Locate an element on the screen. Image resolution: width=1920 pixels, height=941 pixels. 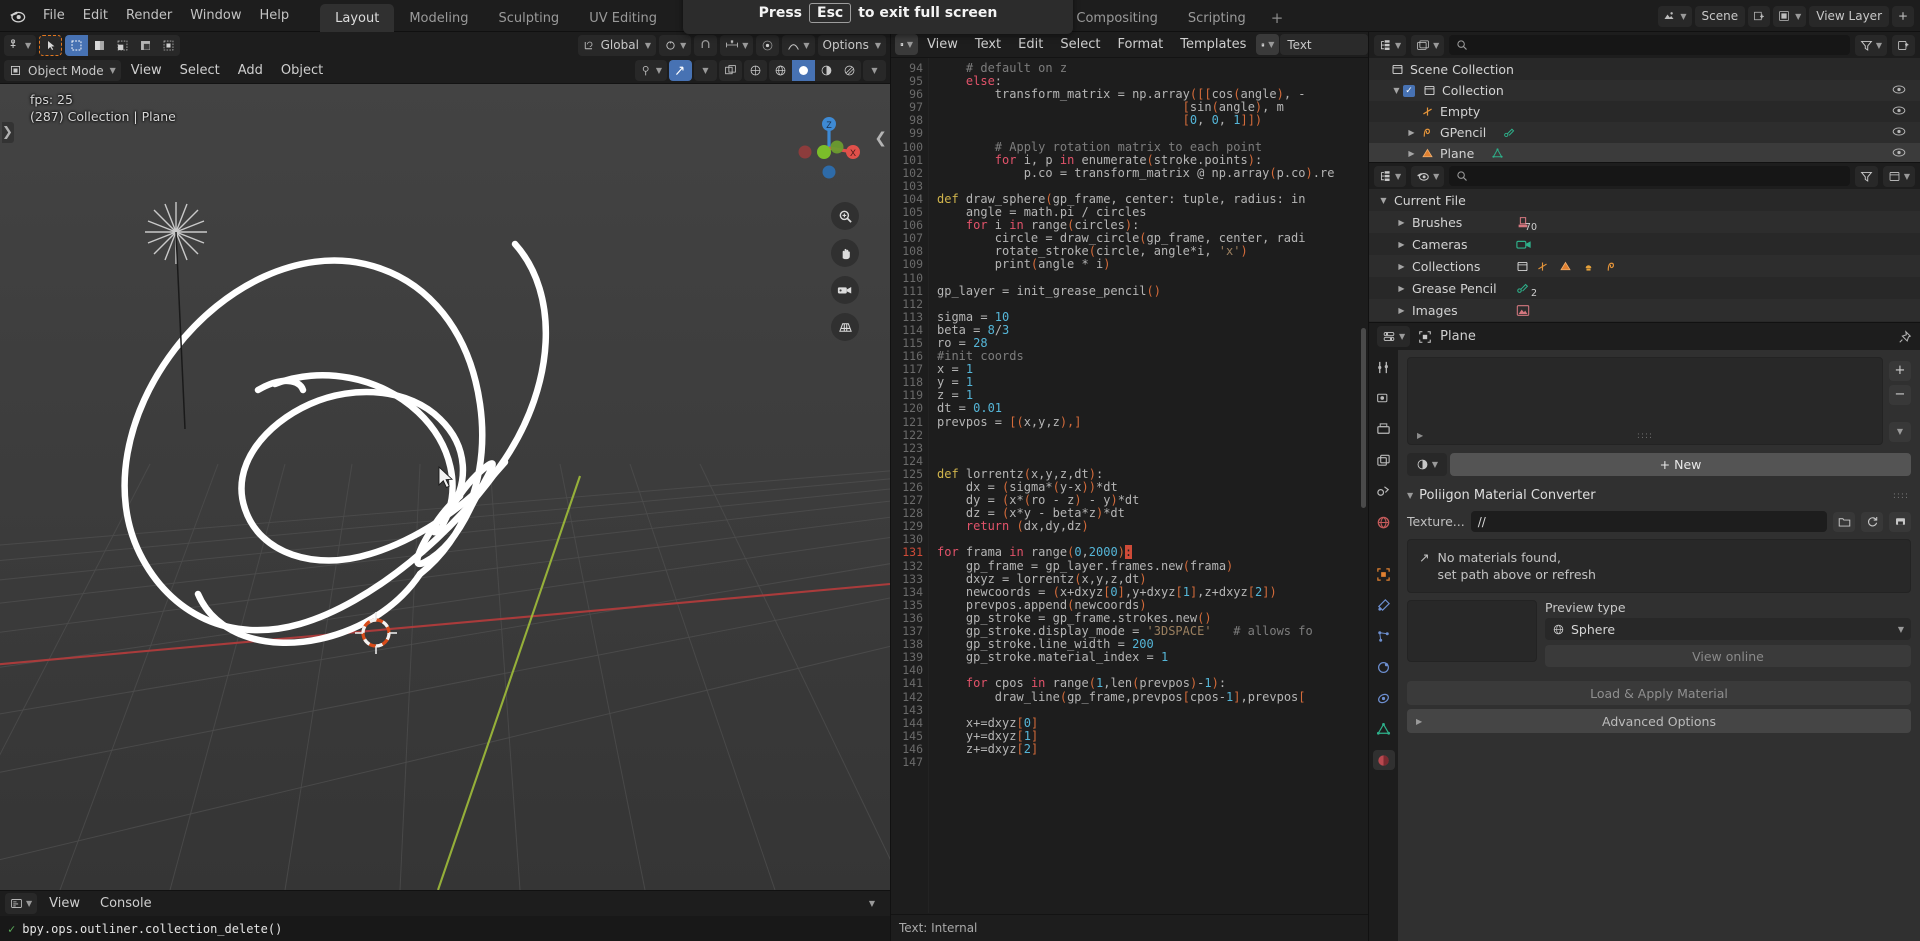
snap-options-dropdown: ▼ is located at coordinates (737, 45).